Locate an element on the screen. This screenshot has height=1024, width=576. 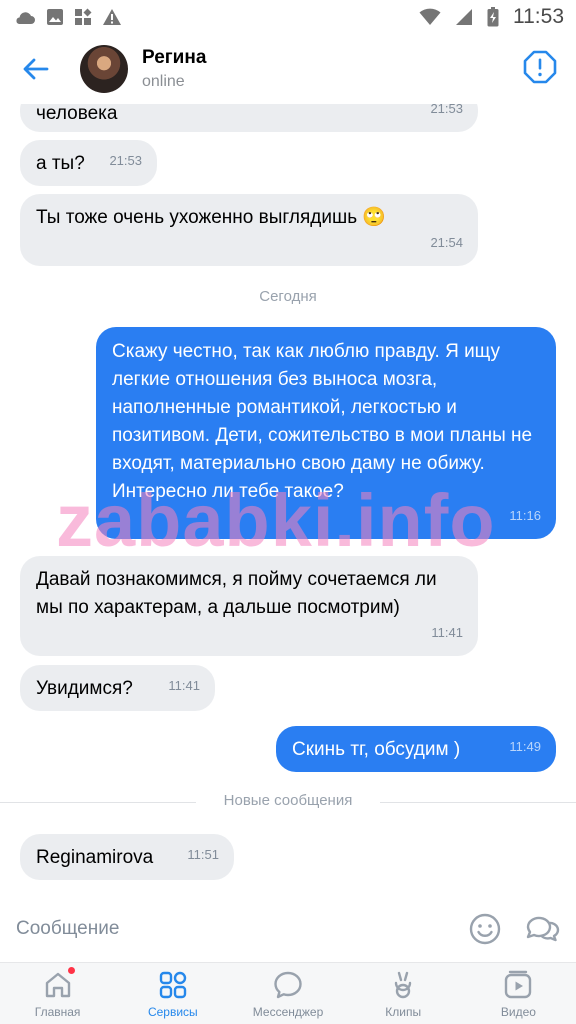
alert-octagon-icon is located at coordinates (540, 67).